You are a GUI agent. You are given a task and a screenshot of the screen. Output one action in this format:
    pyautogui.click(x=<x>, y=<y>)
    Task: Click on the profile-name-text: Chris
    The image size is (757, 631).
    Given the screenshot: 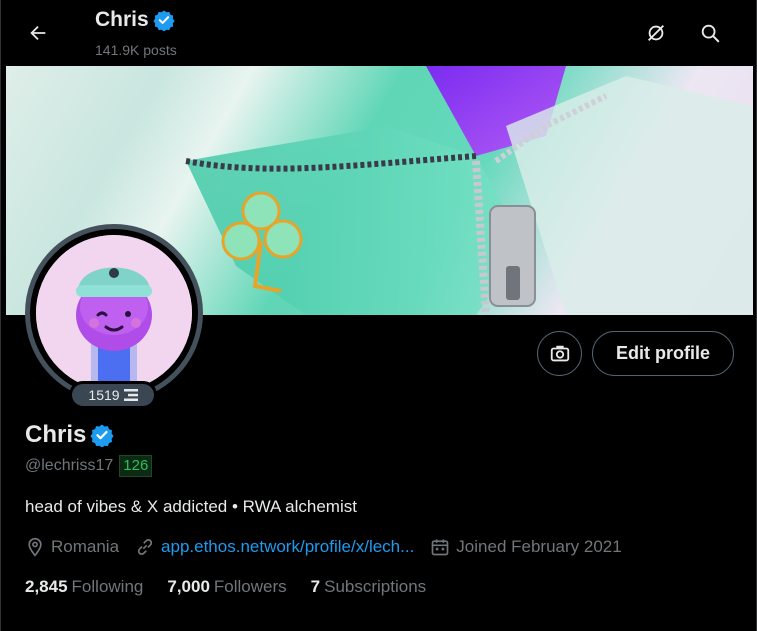 What is the action you would take?
    pyautogui.click(x=56, y=434)
    